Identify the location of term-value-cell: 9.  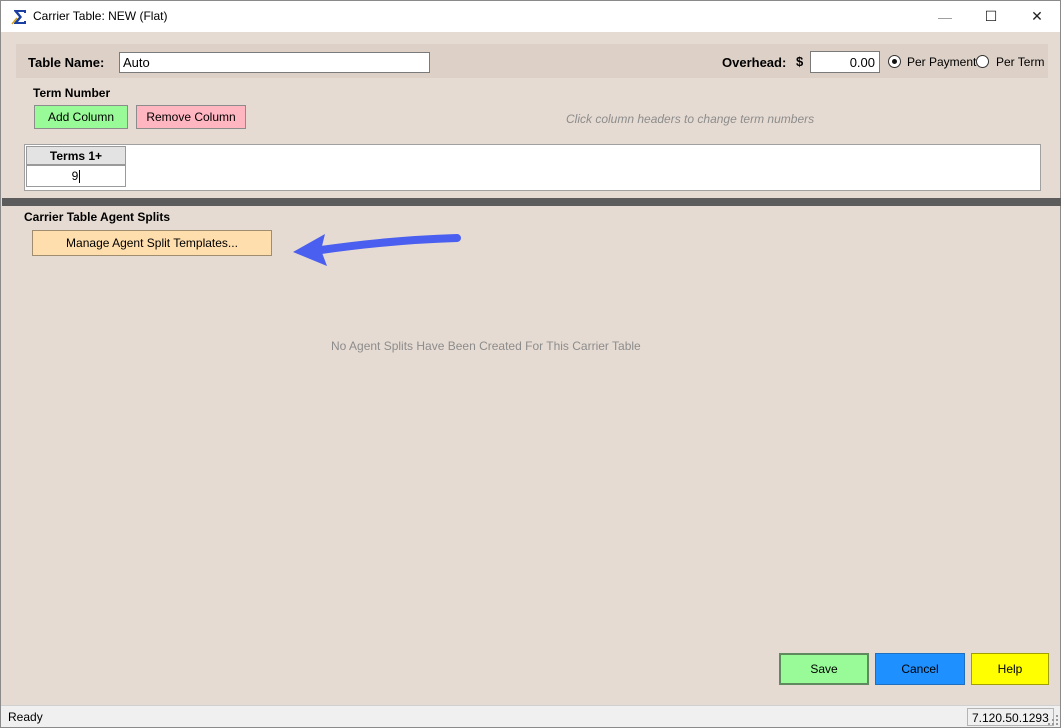
(76, 176).